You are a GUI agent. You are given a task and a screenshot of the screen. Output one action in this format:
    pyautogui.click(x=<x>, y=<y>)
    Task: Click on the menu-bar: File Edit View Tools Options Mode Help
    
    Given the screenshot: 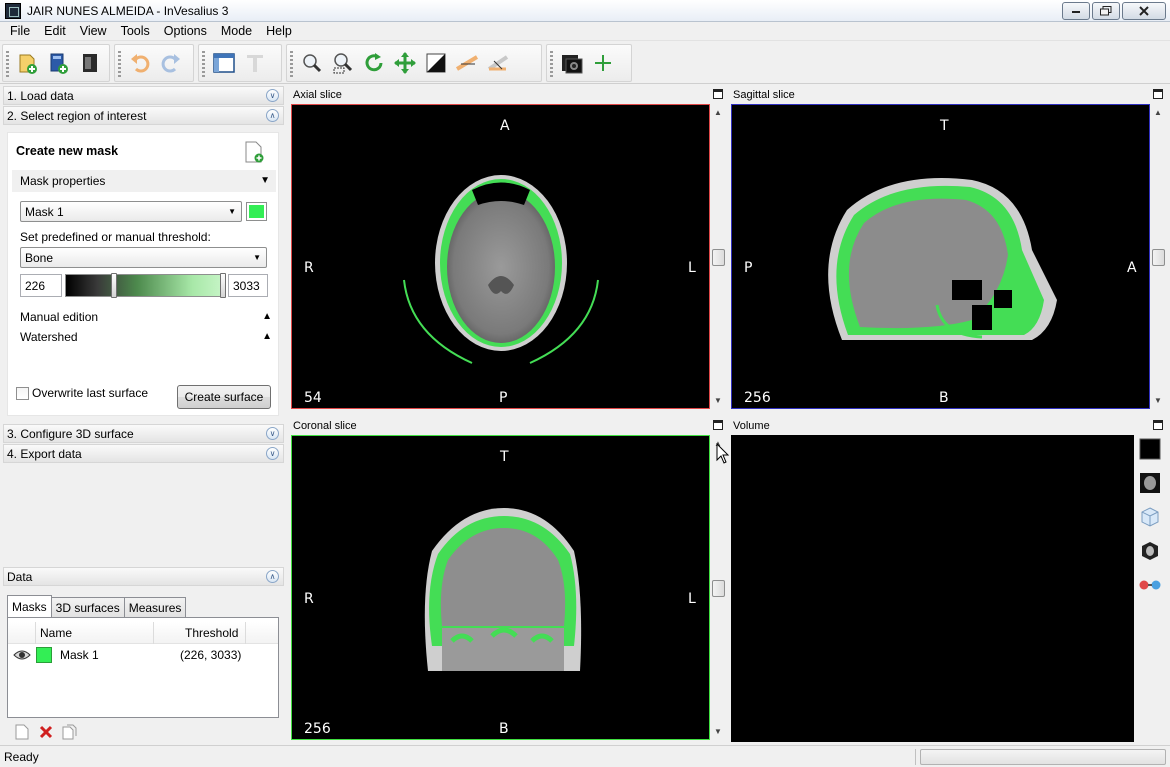 What is the action you would take?
    pyautogui.click(x=585, y=31)
    